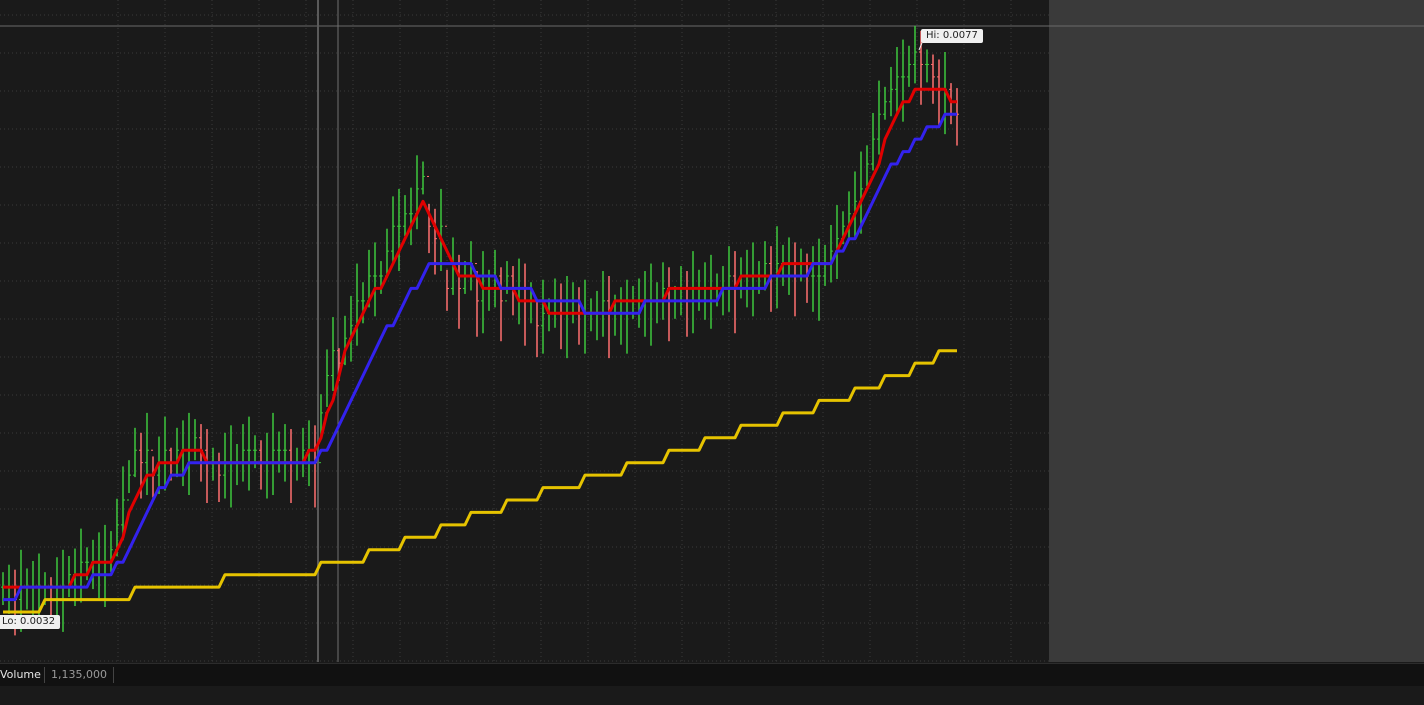  Describe the element at coordinates (952, 36) in the screenshot. I see `high-price-tag: Hi: 0.0077` at that location.